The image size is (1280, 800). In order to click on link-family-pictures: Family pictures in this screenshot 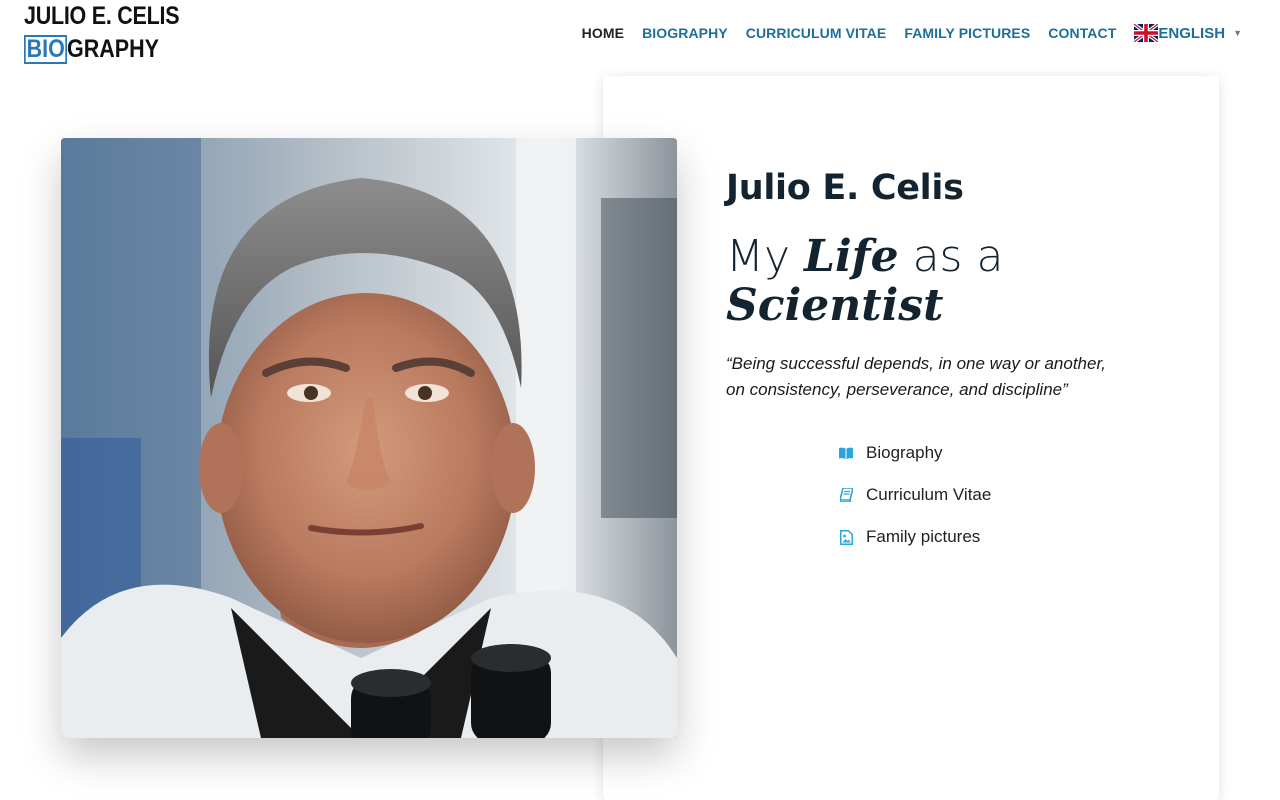, I will do `click(914, 537)`.